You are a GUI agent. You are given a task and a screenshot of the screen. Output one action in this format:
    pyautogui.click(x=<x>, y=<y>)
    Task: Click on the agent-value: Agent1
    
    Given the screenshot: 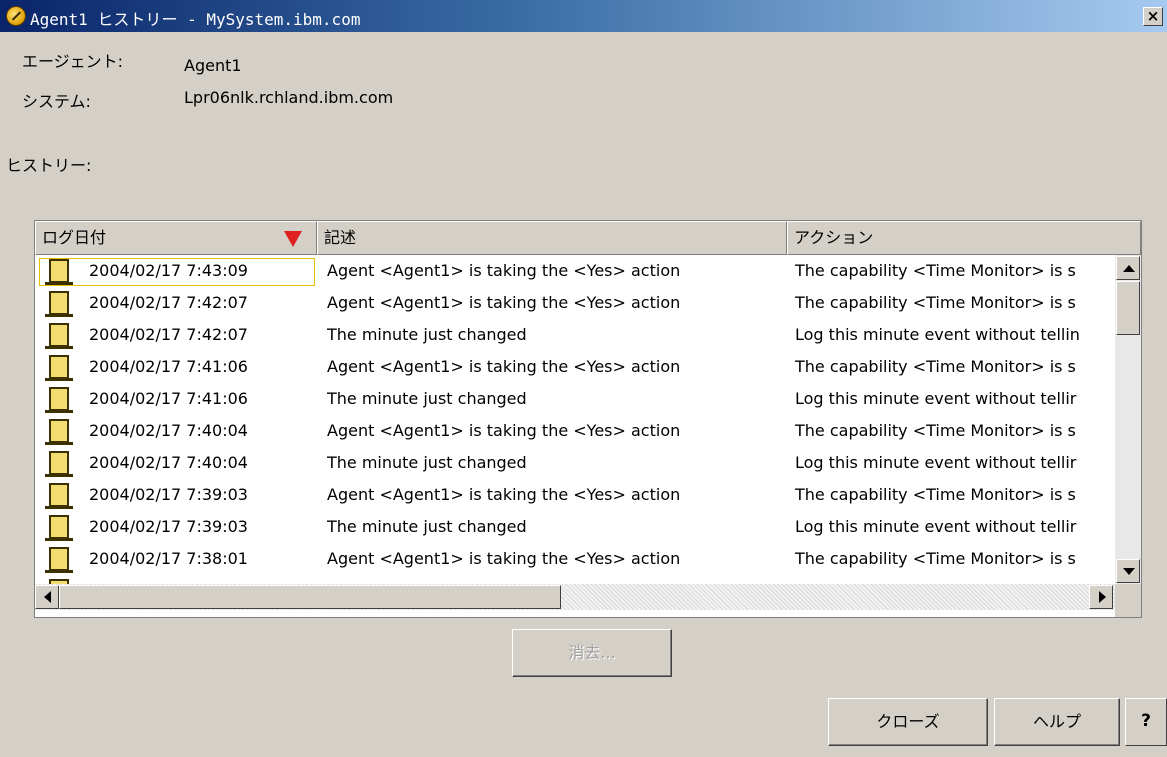 What is the action you would take?
    pyautogui.click(x=213, y=65)
    